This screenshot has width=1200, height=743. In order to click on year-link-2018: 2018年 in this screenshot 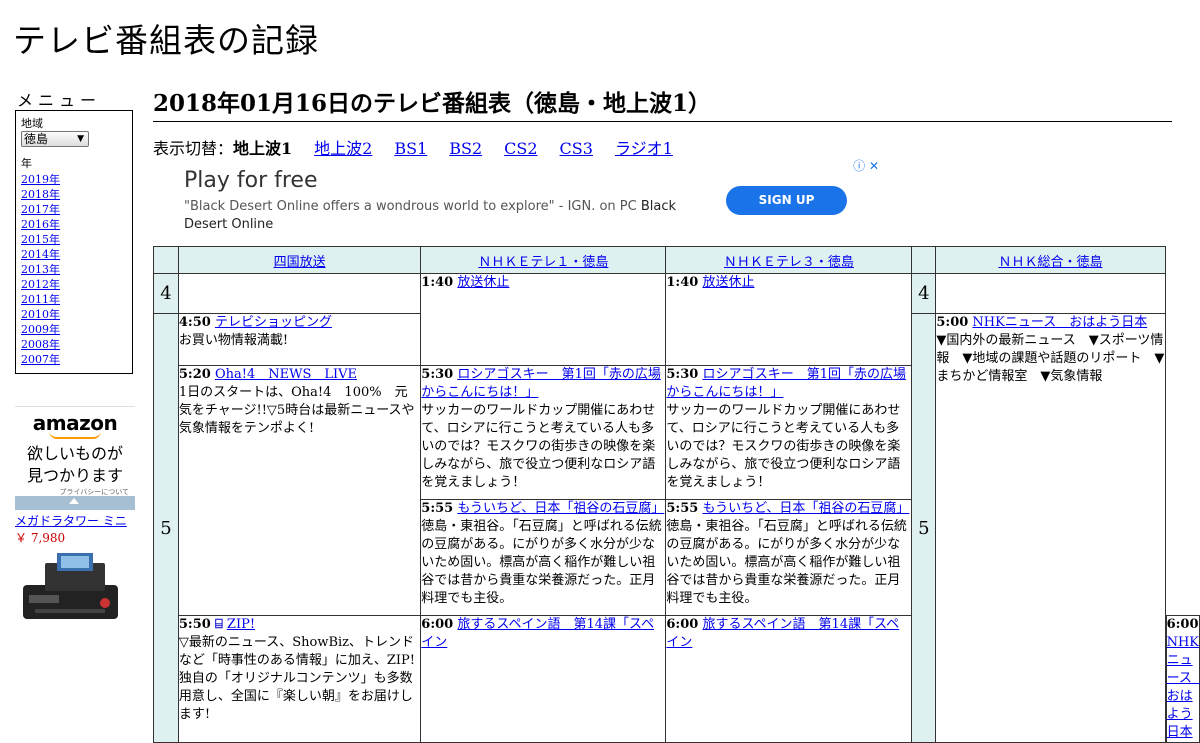, I will do `click(40, 194)`.